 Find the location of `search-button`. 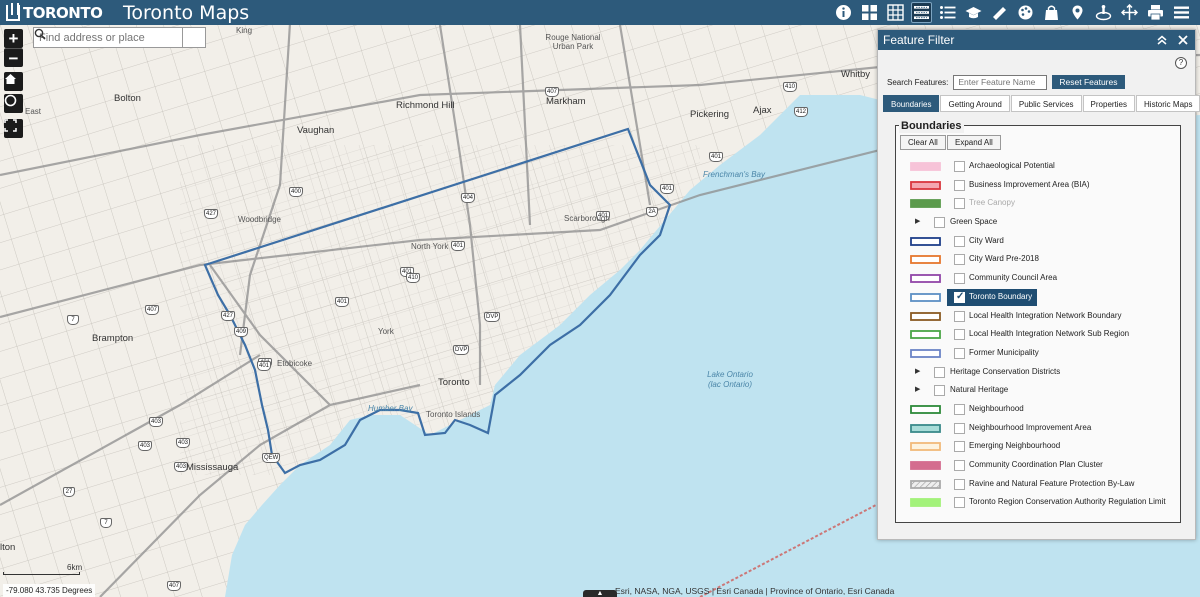

search-button is located at coordinates (119, 37).